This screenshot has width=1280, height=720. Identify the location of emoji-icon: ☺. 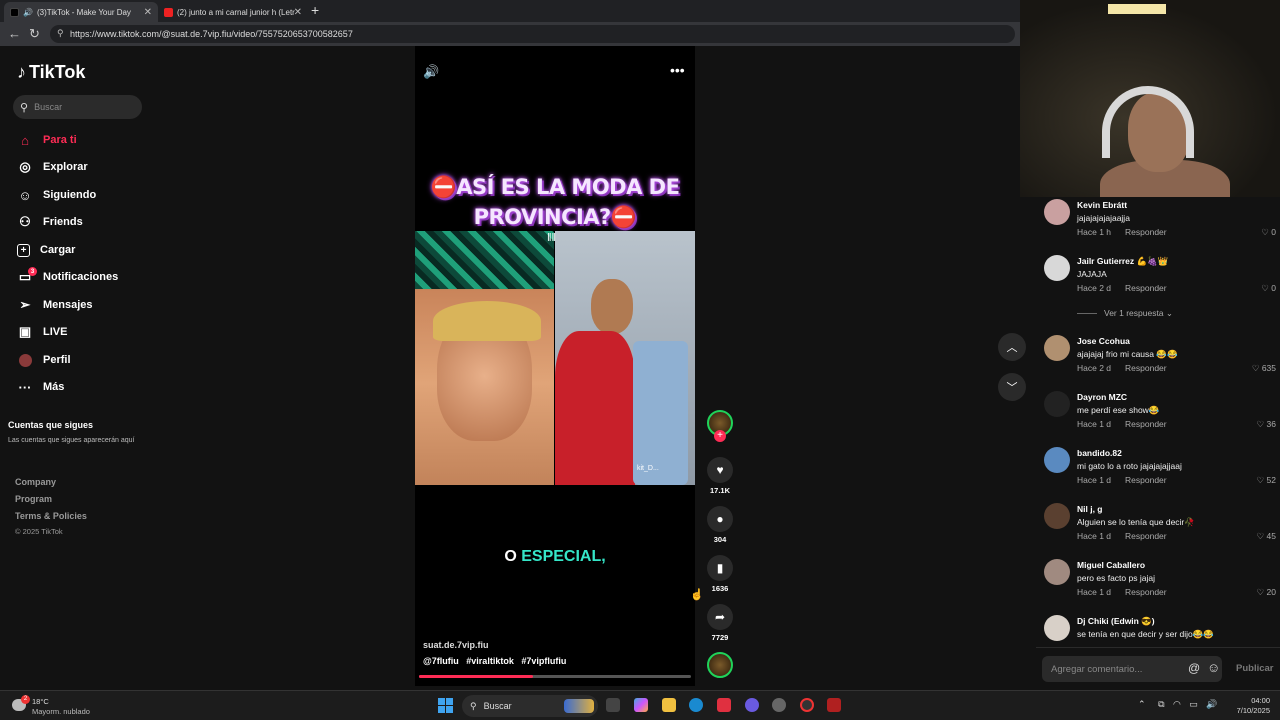
(1213, 667).